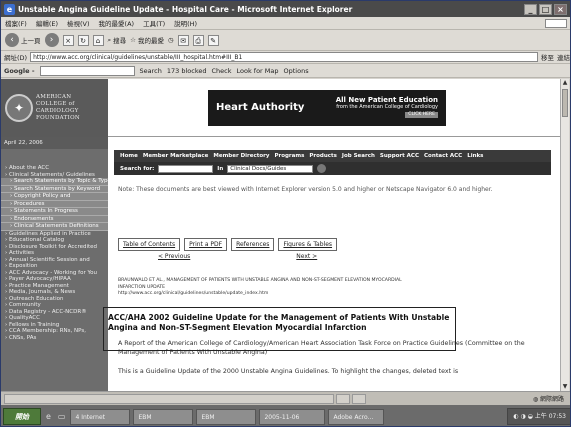 This screenshot has height=427, width=571. Describe the element at coordinates (332, 168) in the screenshot. I see `site-search-bar: Search for: In Clinical Docs/Guides` at that location.